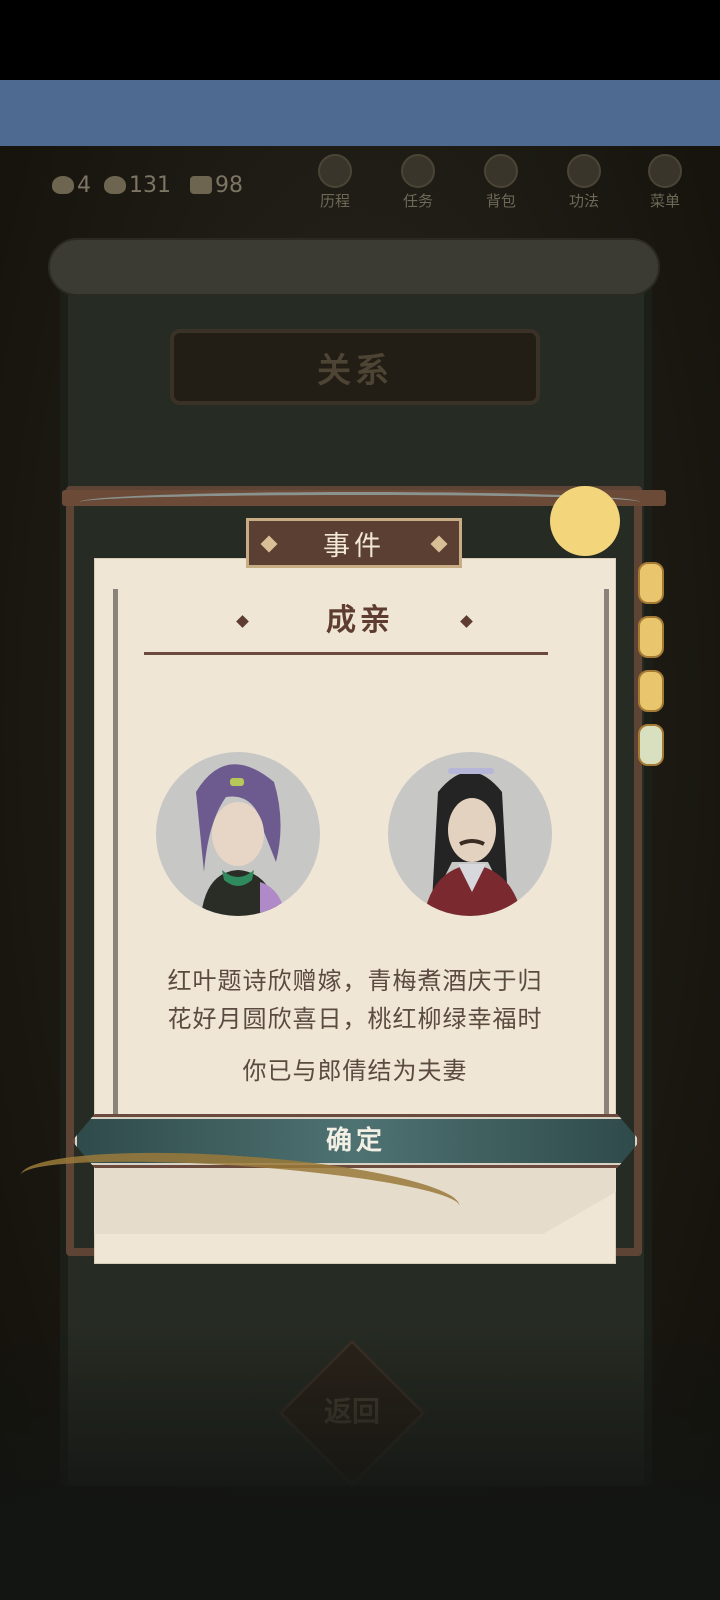 The width and height of the screenshot is (720, 1600). What do you see at coordinates (417, 201) in the screenshot?
I see `nav-task-label: 任务` at bounding box center [417, 201].